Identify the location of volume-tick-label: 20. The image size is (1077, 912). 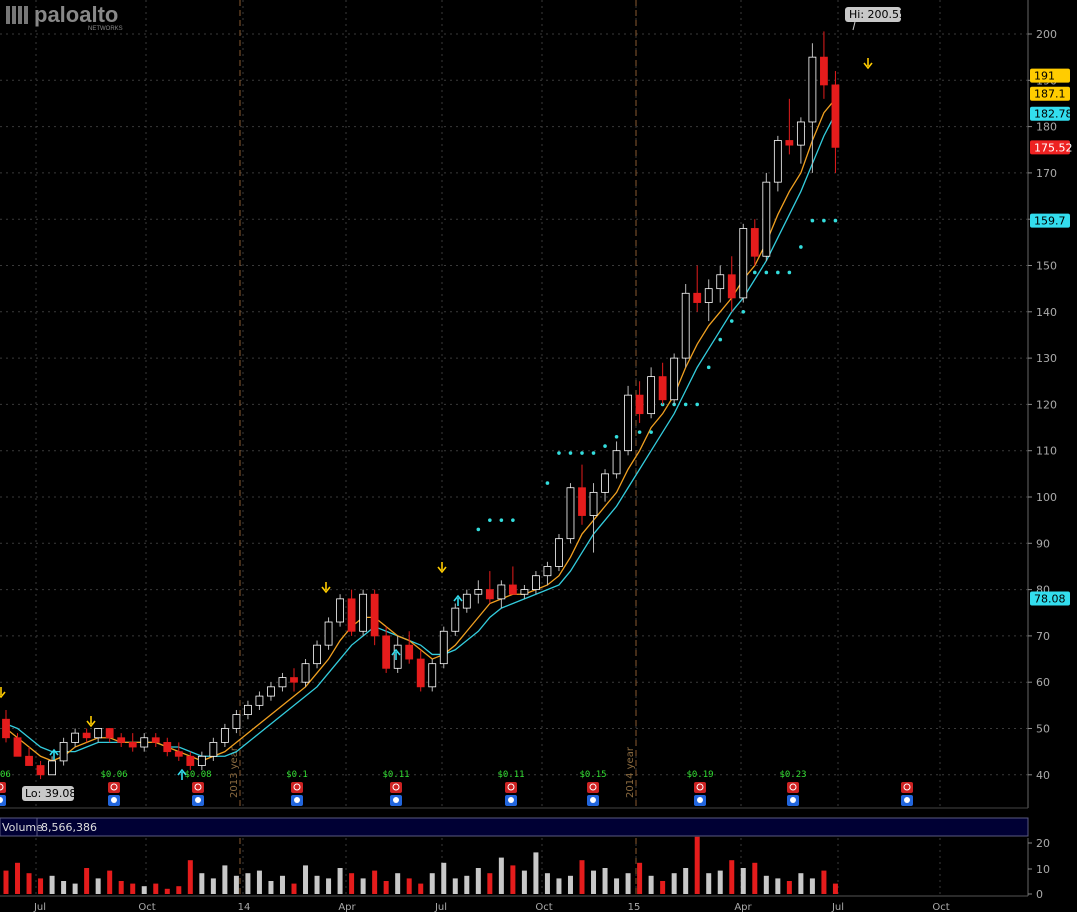
(1043, 843).